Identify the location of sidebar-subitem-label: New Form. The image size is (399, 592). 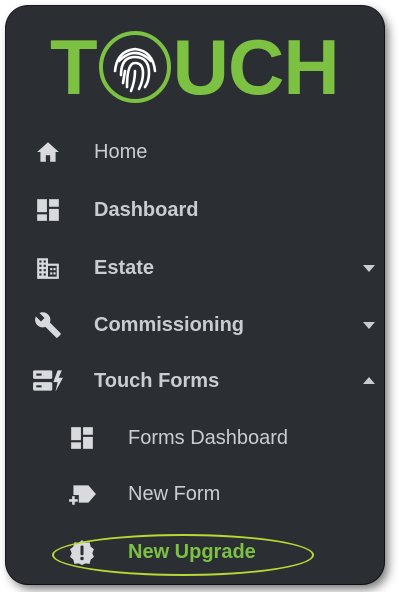
(174, 493).